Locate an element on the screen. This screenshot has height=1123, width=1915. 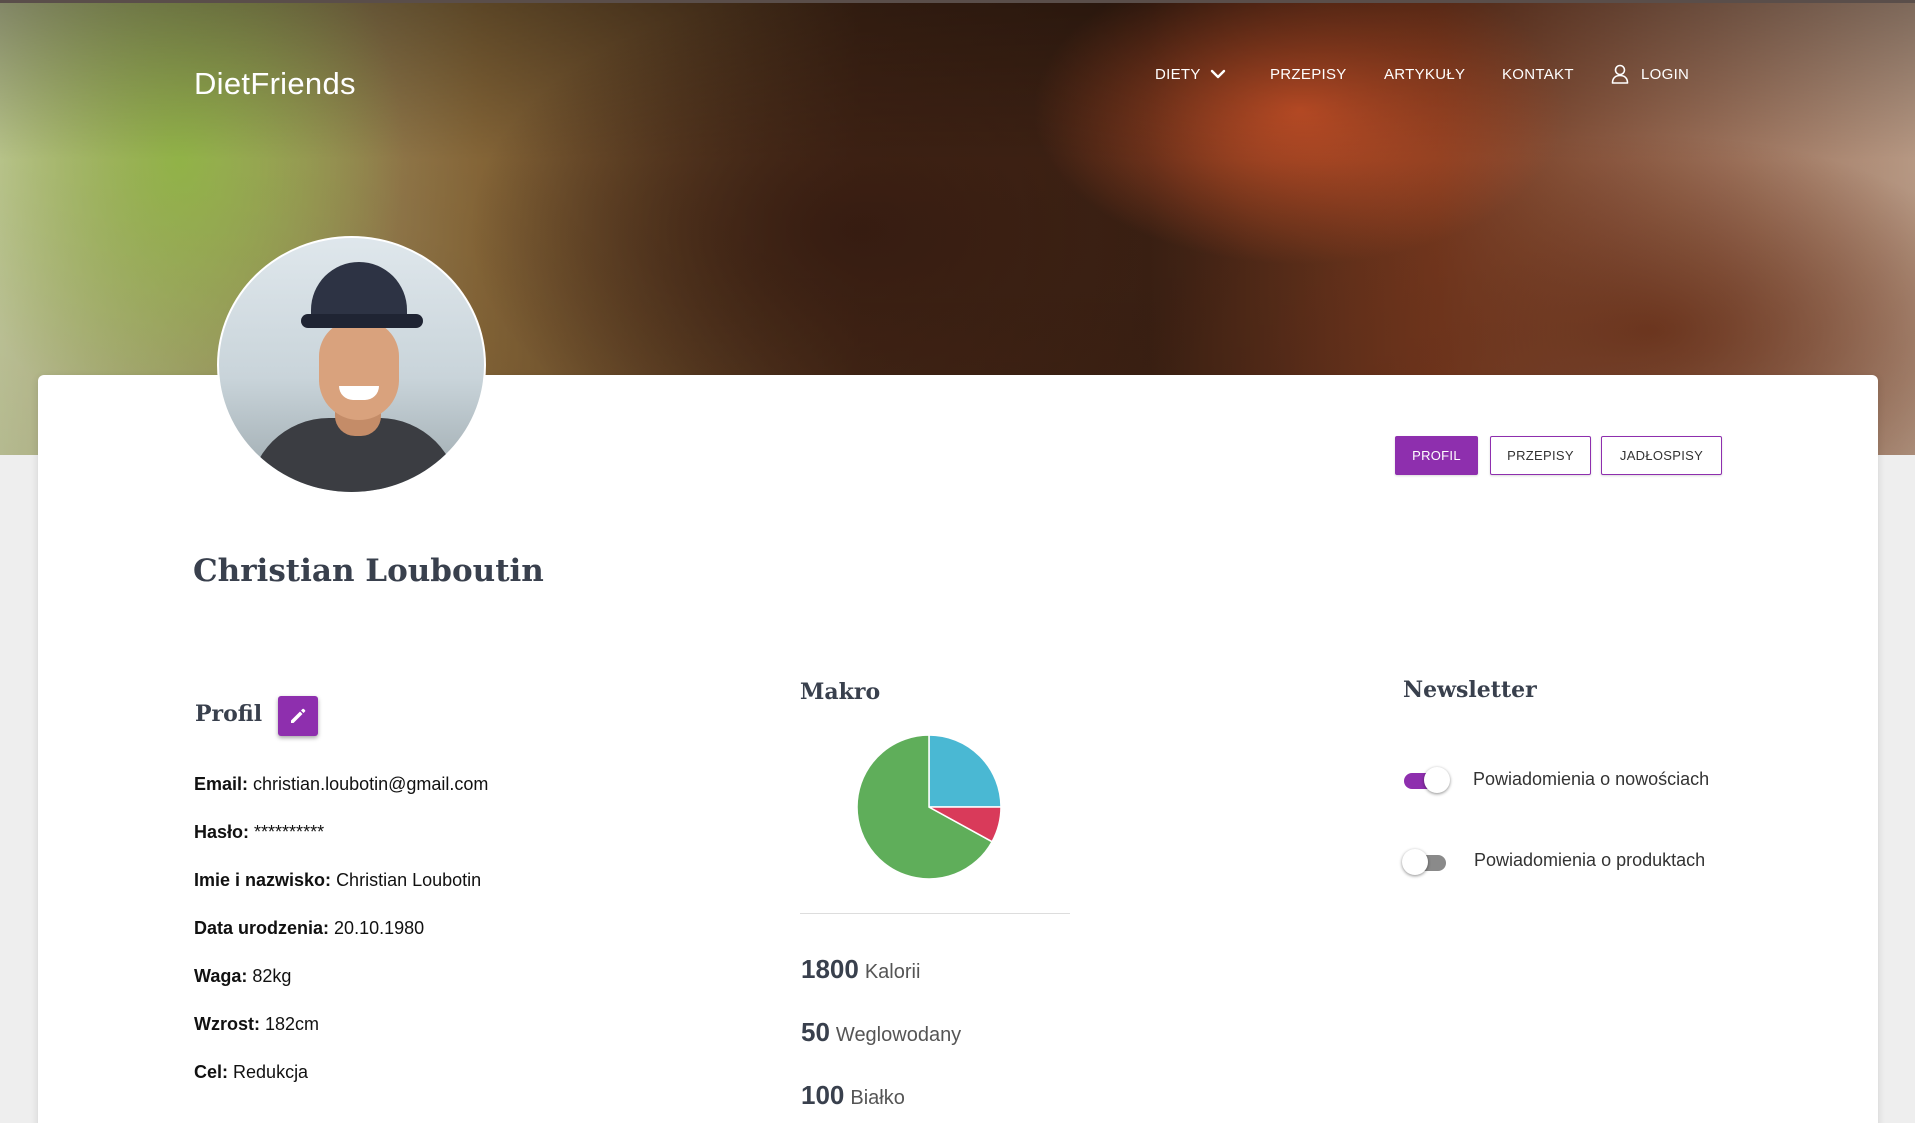
divider is located at coordinates (935, 913).